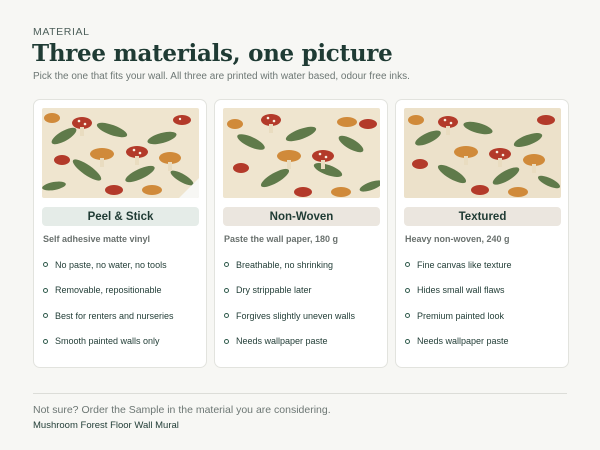  What do you see at coordinates (482, 216) in the screenshot?
I see `material-label-textured: Textured` at bounding box center [482, 216].